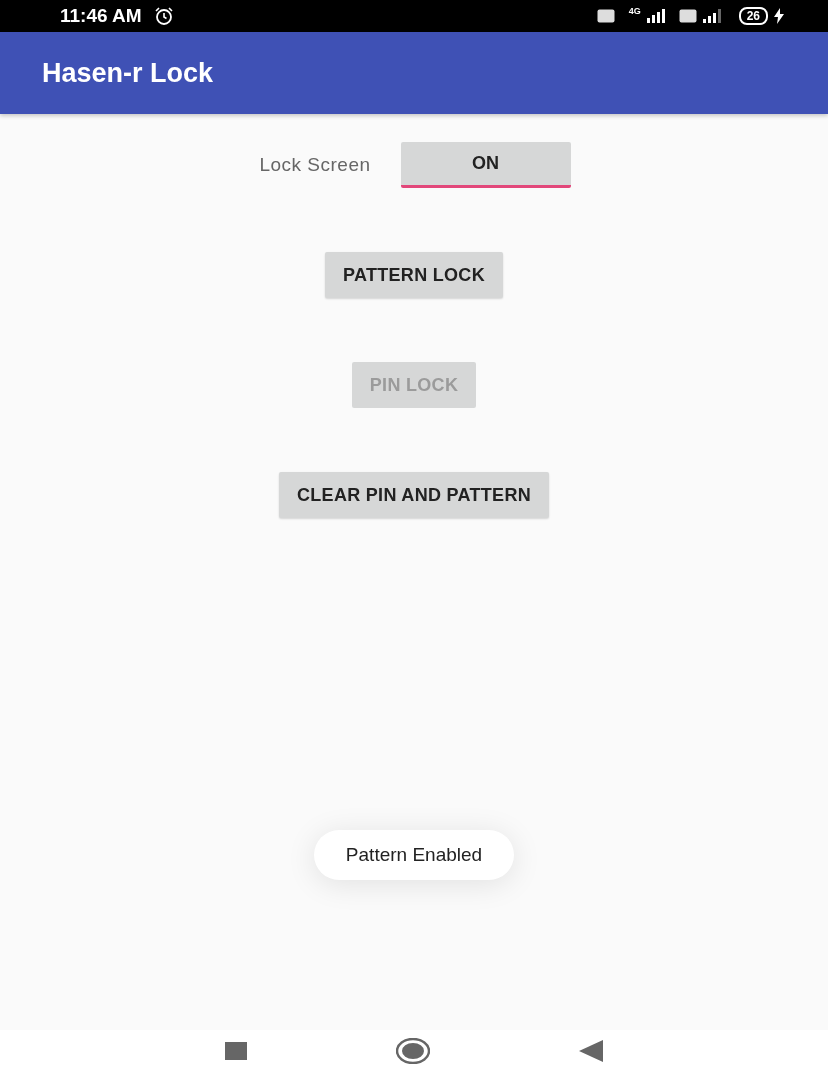  Describe the element at coordinates (414, 275) in the screenshot. I see `action-button: PATTERN LOCK` at that location.